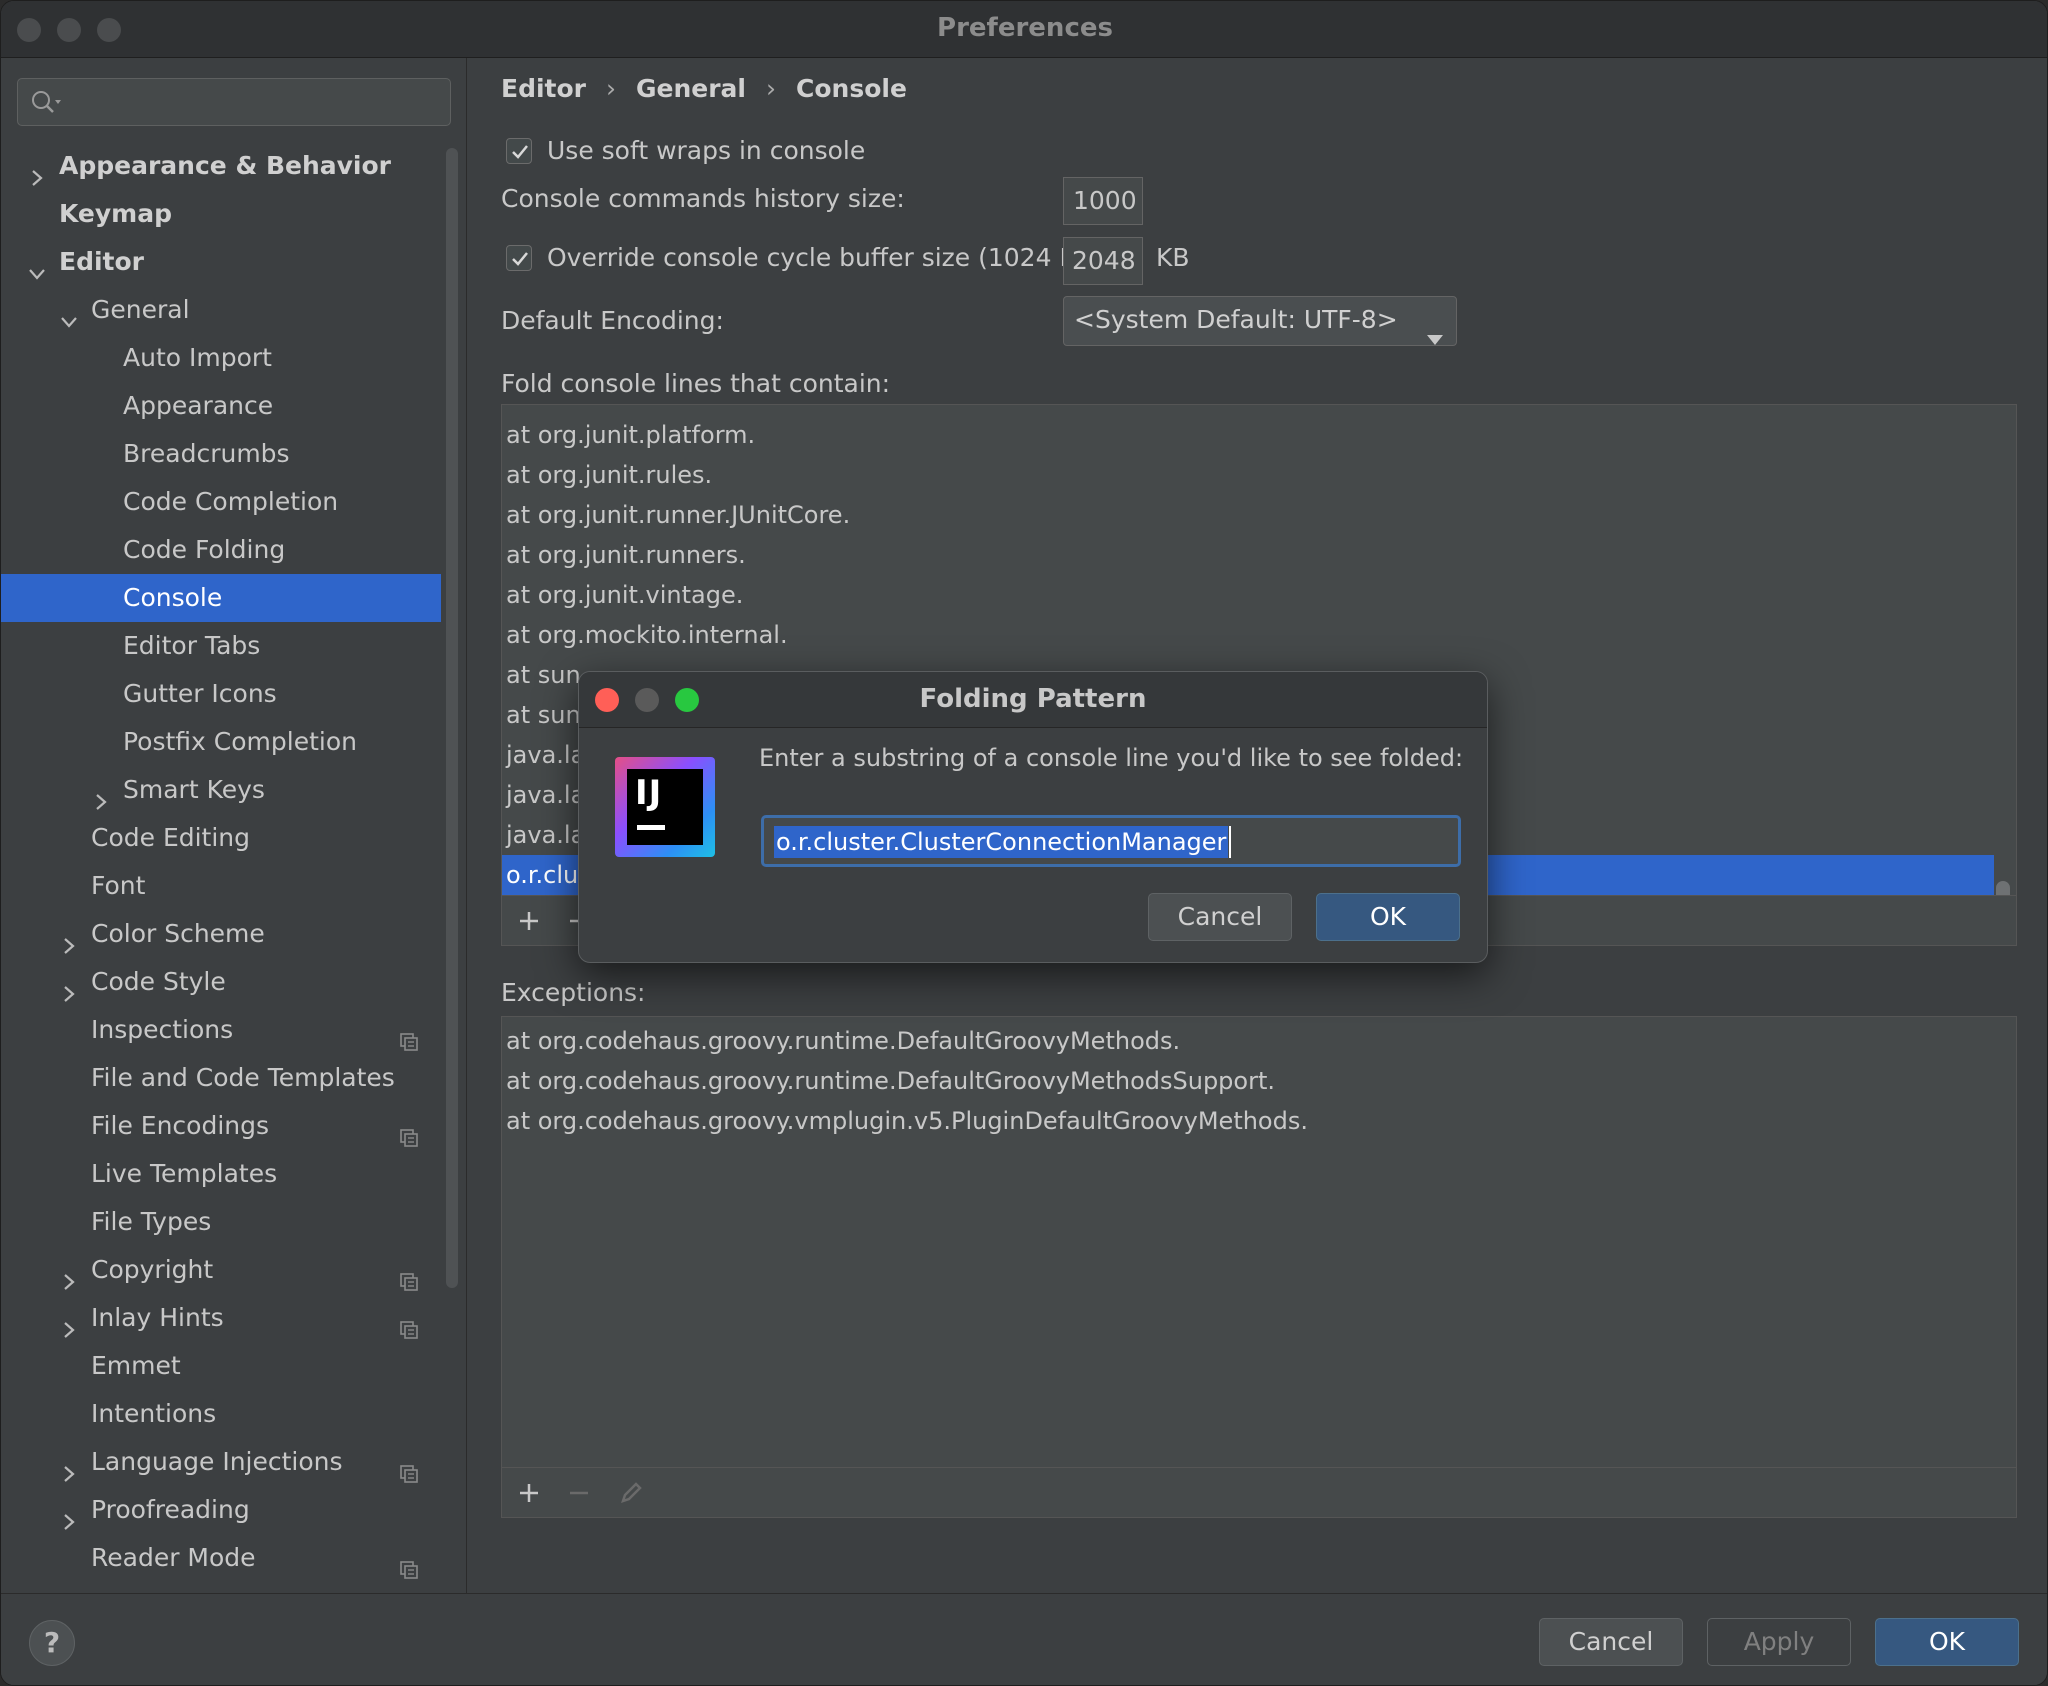 This screenshot has width=2048, height=1686. Describe the element at coordinates (1779, 1642) in the screenshot. I see `apply-button: Apply` at that location.